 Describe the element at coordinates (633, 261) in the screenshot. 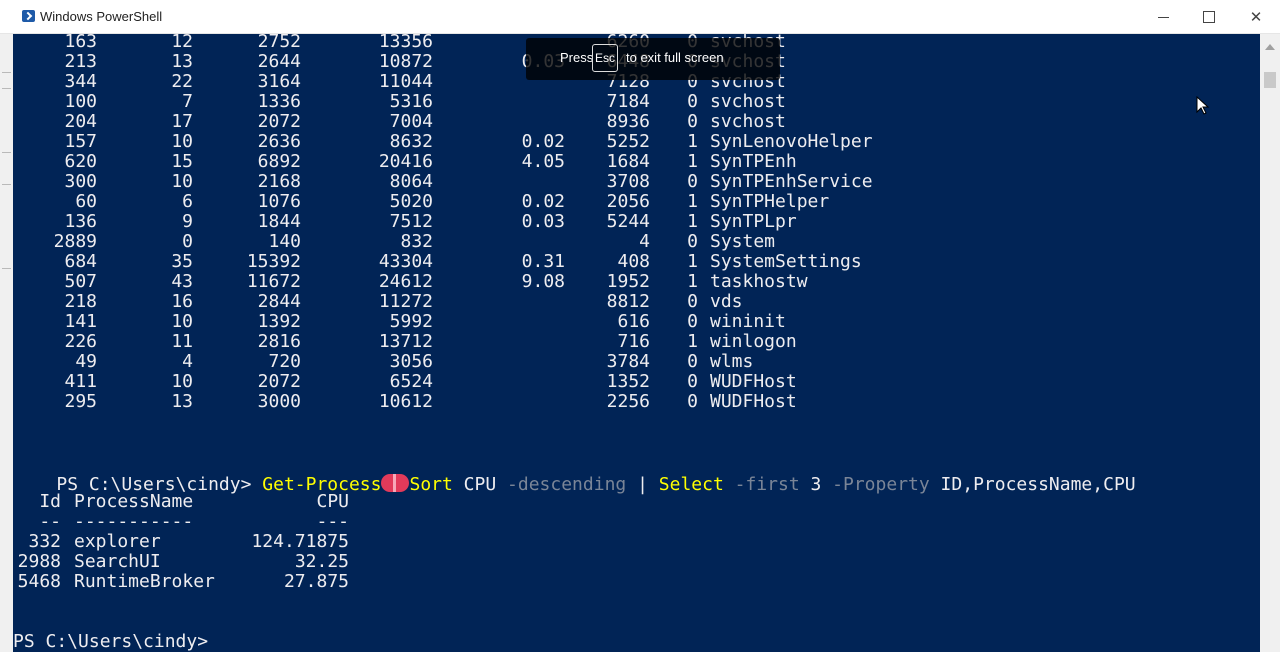

I see `process-id-cell: 408` at that location.